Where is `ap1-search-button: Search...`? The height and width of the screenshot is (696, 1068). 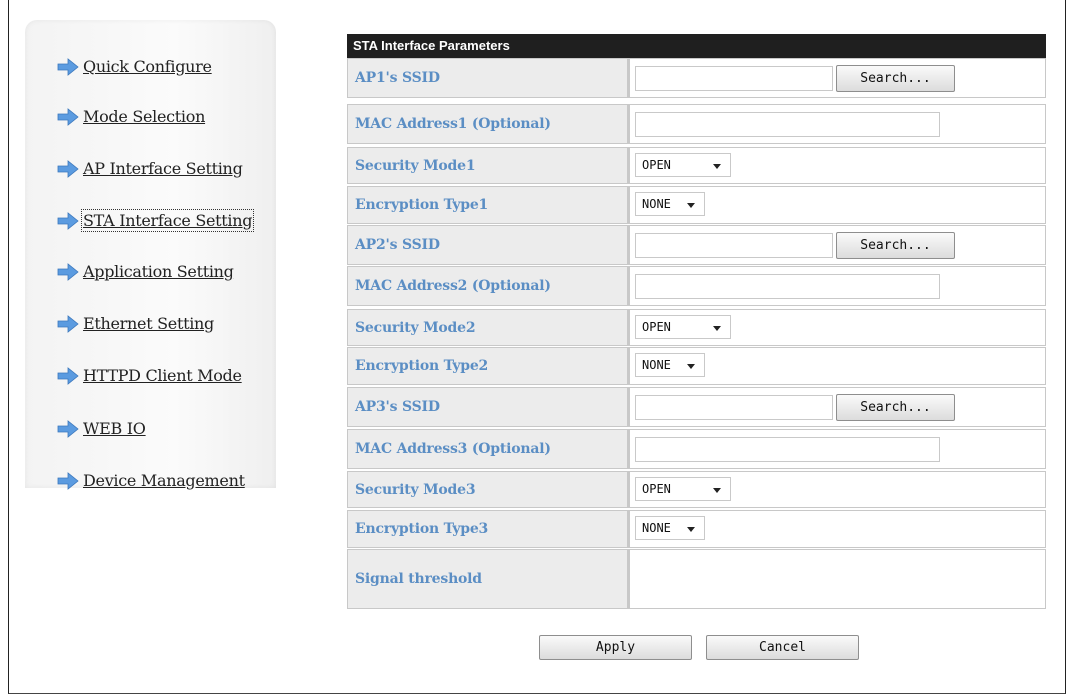 ap1-search-button: Search... is located at coordinates (895, 78).